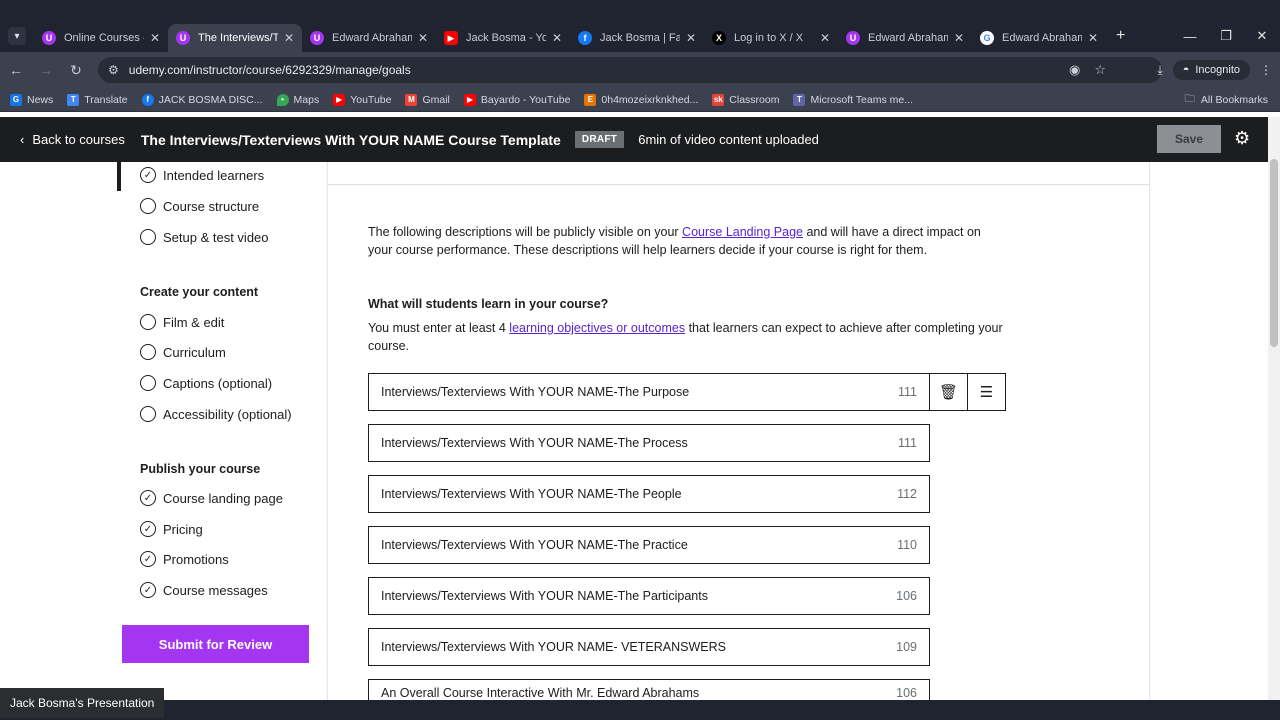 The height and width of the screenshot is (720, 1280). I want to click on sidebar-item-captions: Captions (optional), so click(206, 383).